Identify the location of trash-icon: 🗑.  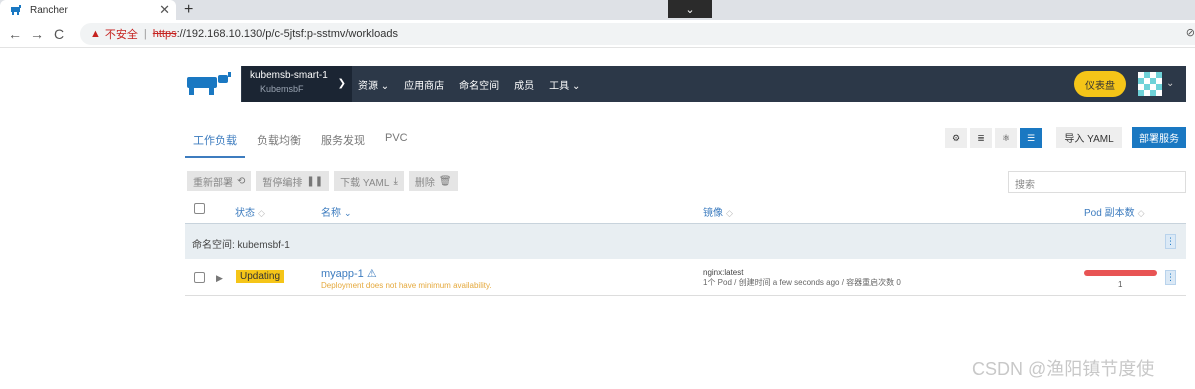
(445, 181).